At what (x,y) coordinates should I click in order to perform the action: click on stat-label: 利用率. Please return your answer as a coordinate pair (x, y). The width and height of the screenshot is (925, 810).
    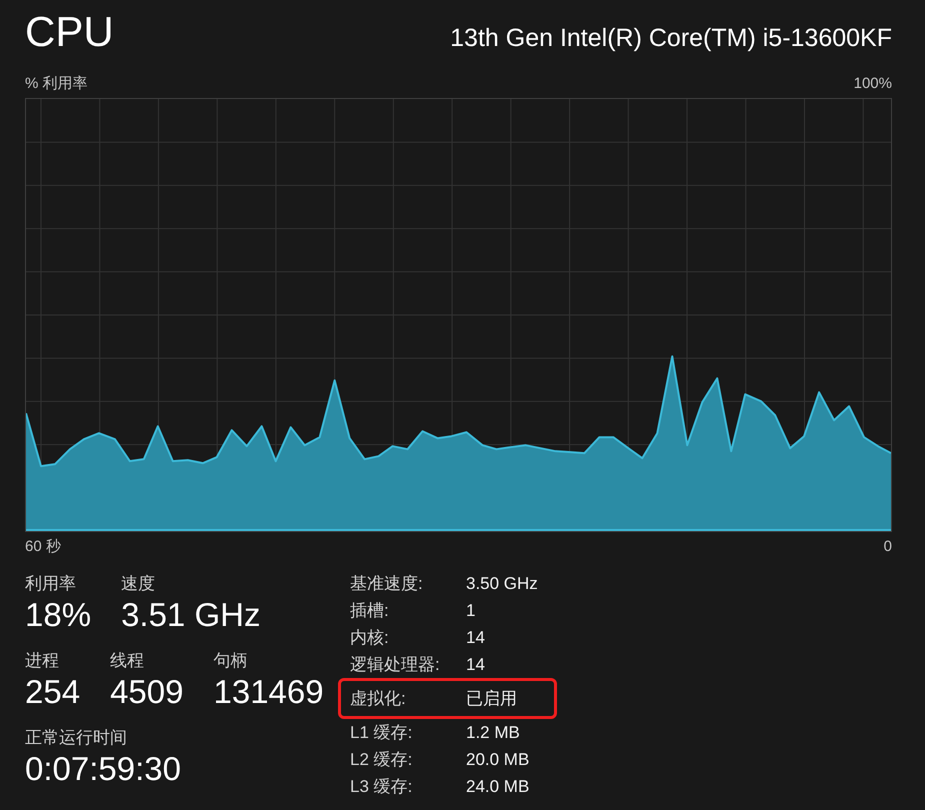
    Looking at the image, I should click on (51, 584).